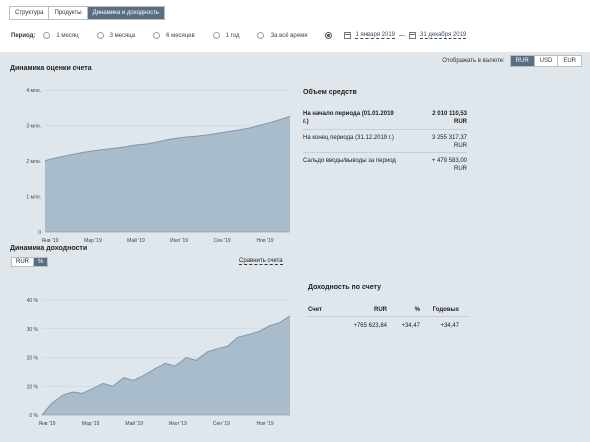 The image size is (590, 442). I want to click on date-from-link: 1 января 2019, so click(375, 35).